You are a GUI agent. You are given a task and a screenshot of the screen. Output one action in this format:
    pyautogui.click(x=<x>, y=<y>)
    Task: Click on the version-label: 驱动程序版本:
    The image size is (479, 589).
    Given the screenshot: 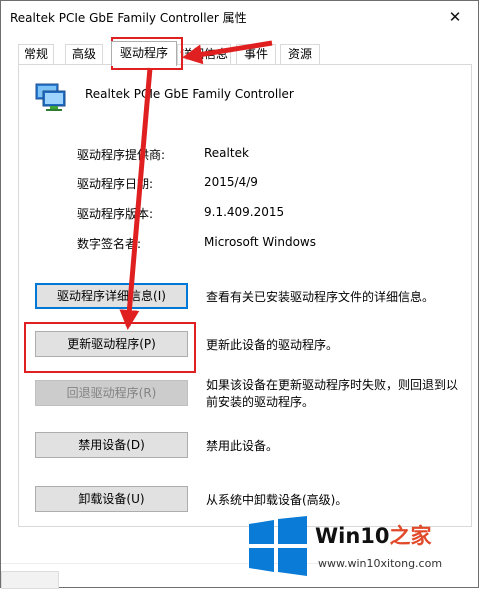 What is the action you would take?
    pyautogui.click(x=115, y=214)
    